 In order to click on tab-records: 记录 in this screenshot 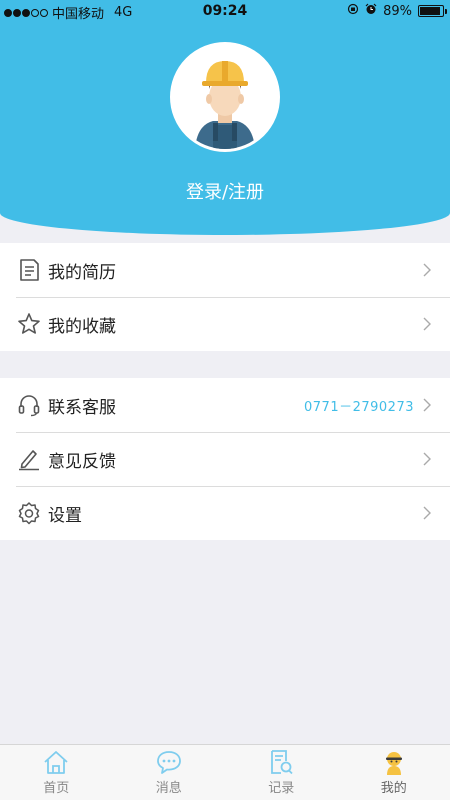, I will do `click(281, 772)`.